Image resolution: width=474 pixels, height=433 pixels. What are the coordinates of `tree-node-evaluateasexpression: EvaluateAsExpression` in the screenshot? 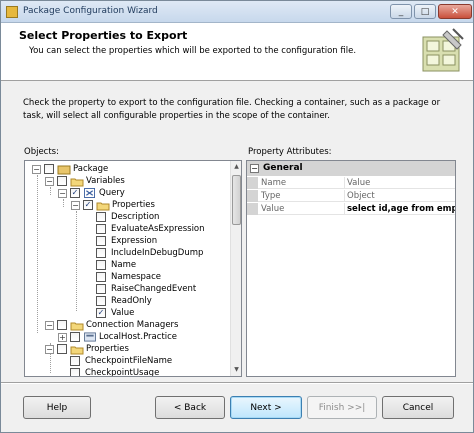 It's located at (127, 230).